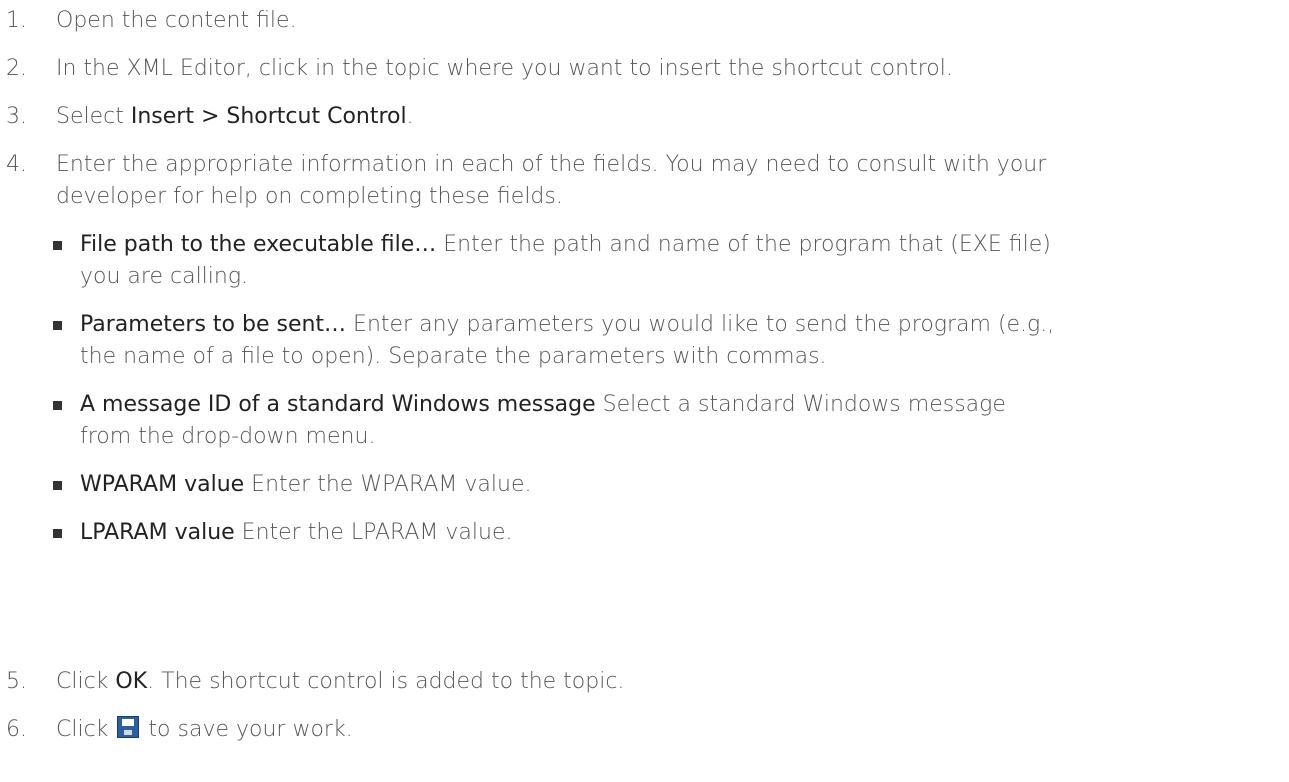  I want to click on step-text-post: to save your work., so click(247, 729).